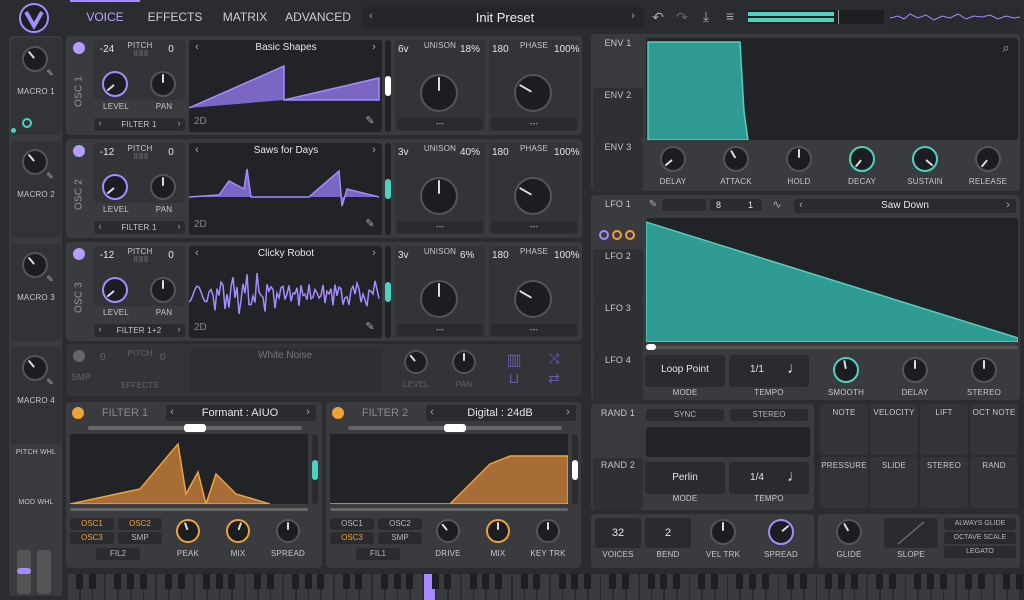 Image resolution: width=1024 pixels, height=600 pixels. I want to click on filter1-mix-knob, so click(238, 531).